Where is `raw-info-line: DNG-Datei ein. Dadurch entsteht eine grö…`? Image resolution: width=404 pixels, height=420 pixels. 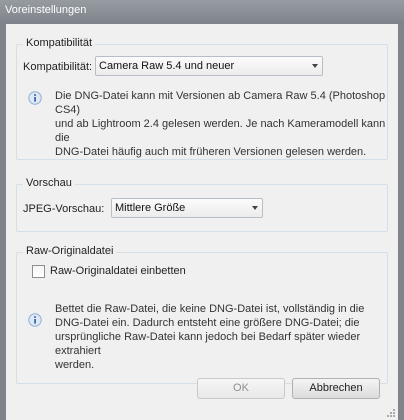
raw-info-line: DNG-Datei ein. Dadurch entsteht eine grö… is located at coordinates (207, 323).